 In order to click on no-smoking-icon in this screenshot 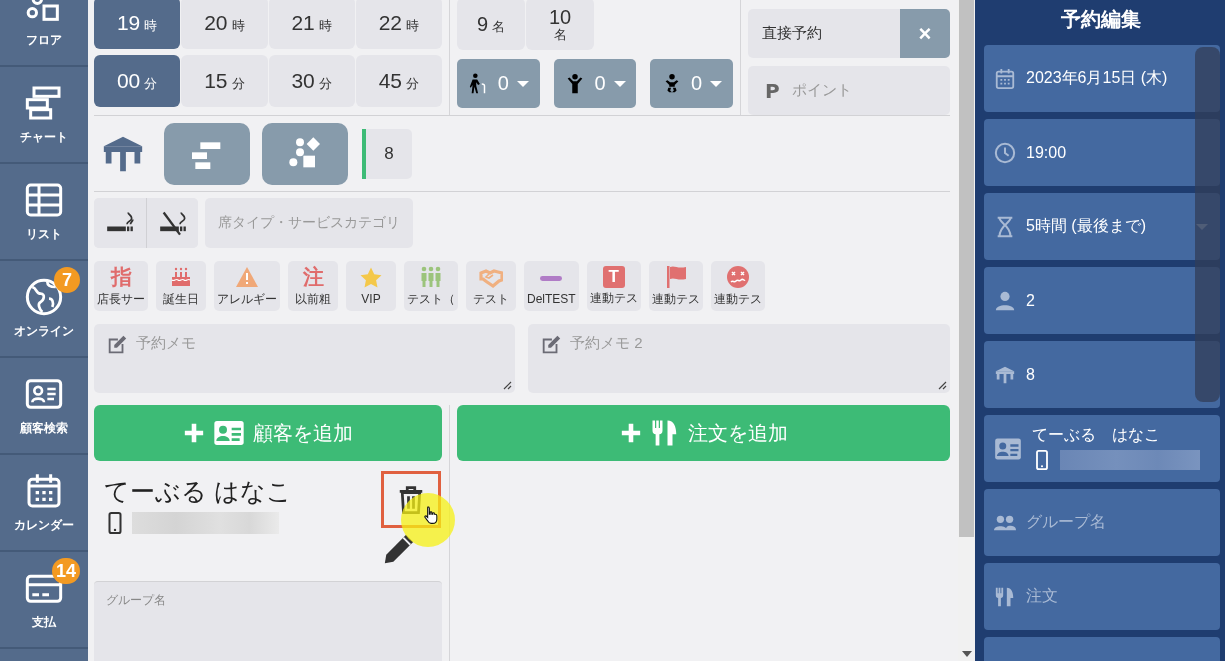, I will do `click(172, 223)`.